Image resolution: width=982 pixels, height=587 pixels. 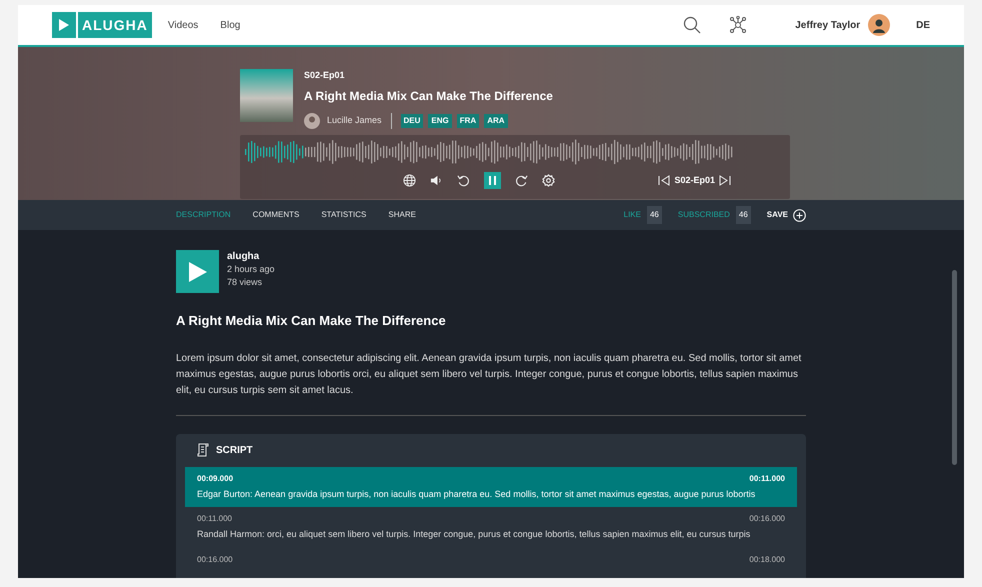 What do you see at coordinates (215, 560) in the screenshot?
I see `start-time: 00:16.000` at bounding box center [215, 560].